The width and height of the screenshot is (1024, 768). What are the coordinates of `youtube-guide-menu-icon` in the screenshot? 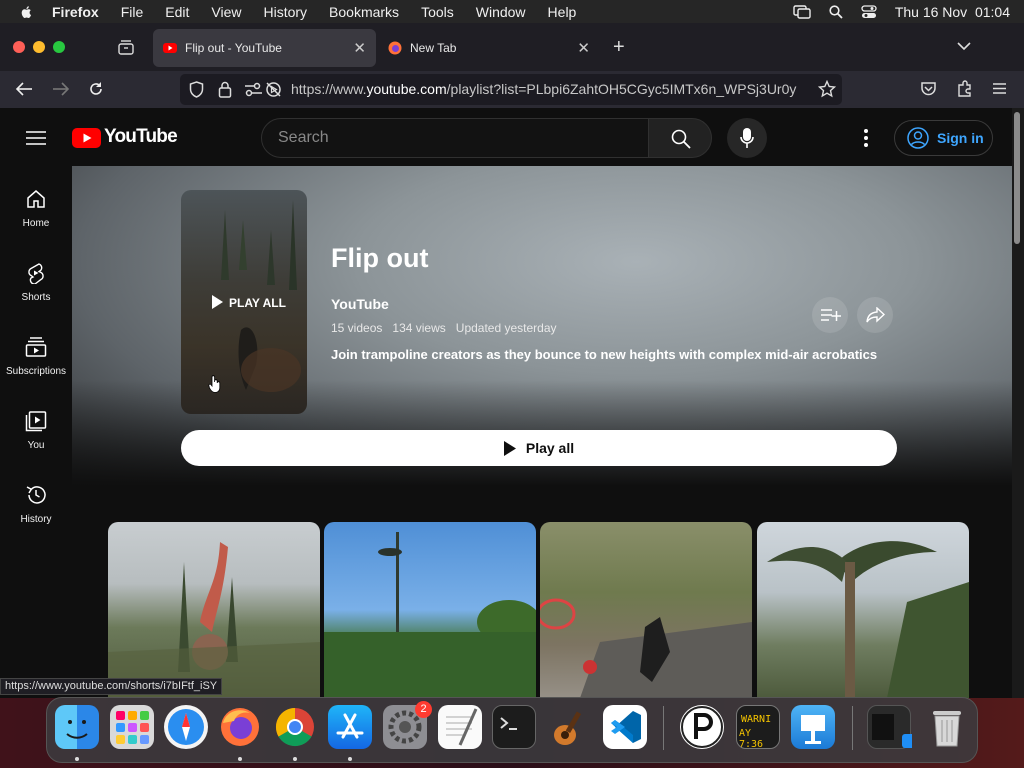 It's located at (36, 138).